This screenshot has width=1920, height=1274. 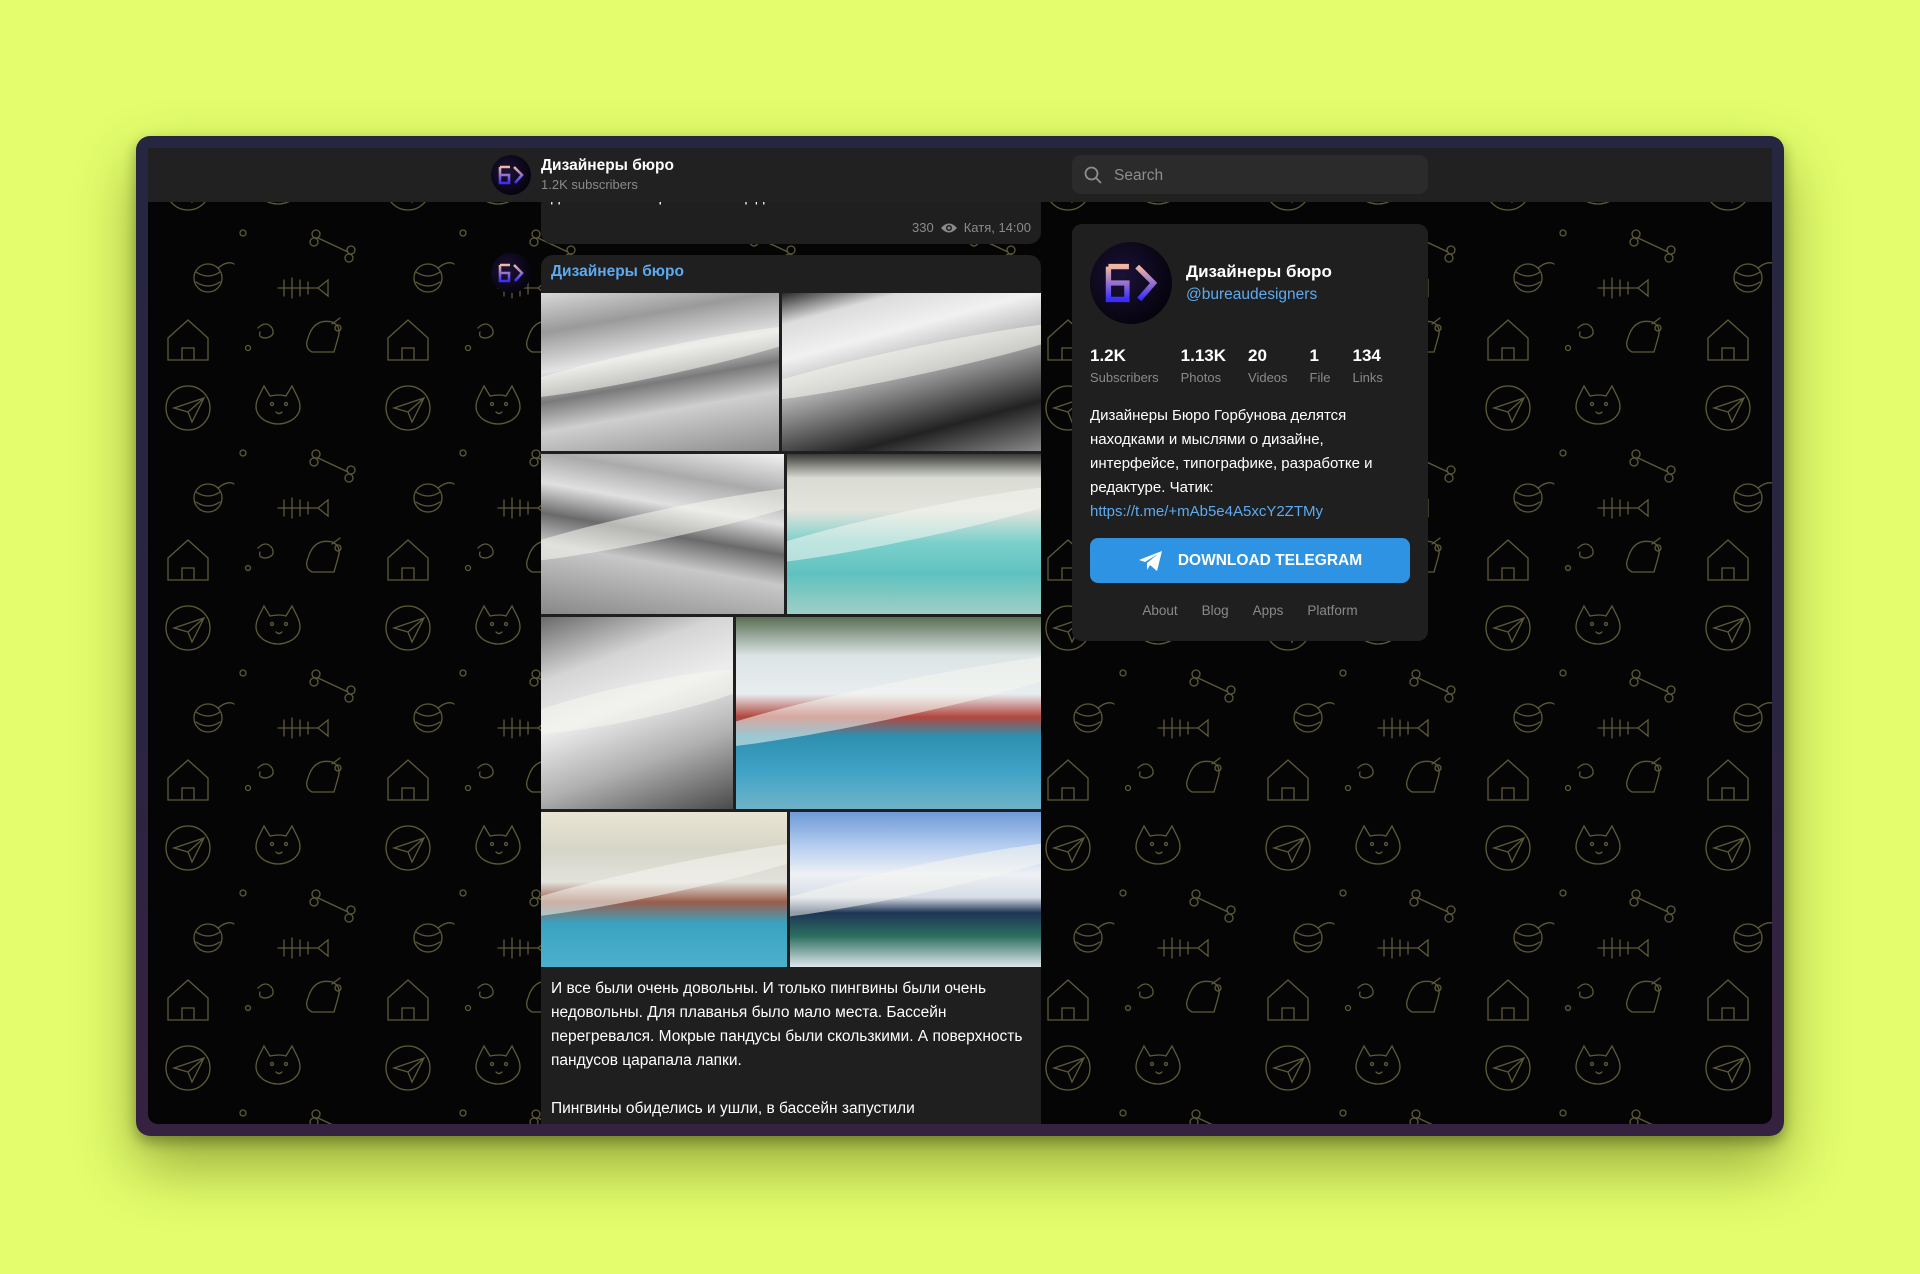 What do you see at coordinates (1366, 355) in the screenshot?
I see `stat-value: 134` at bounding box center [1366, 355].